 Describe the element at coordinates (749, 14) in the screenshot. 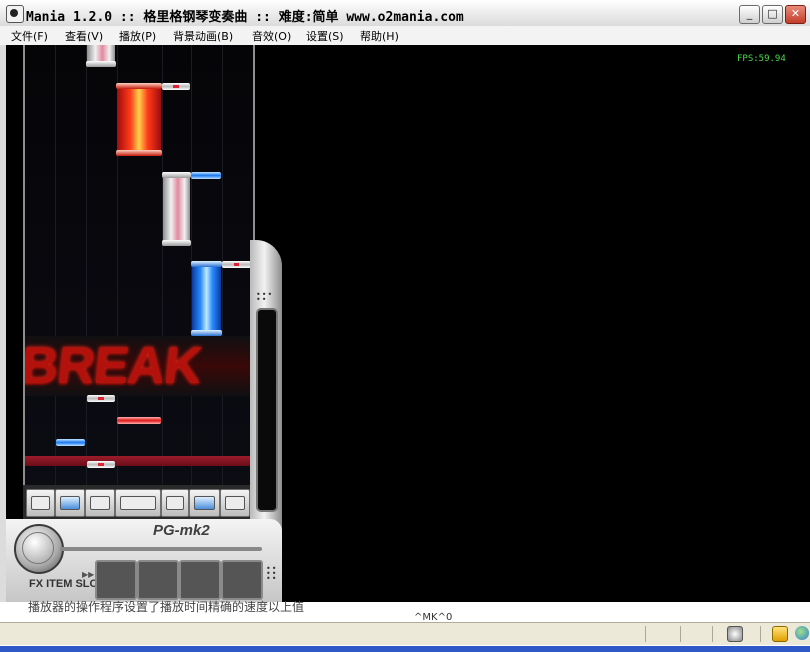

I see `minimize-button: _` at that location.